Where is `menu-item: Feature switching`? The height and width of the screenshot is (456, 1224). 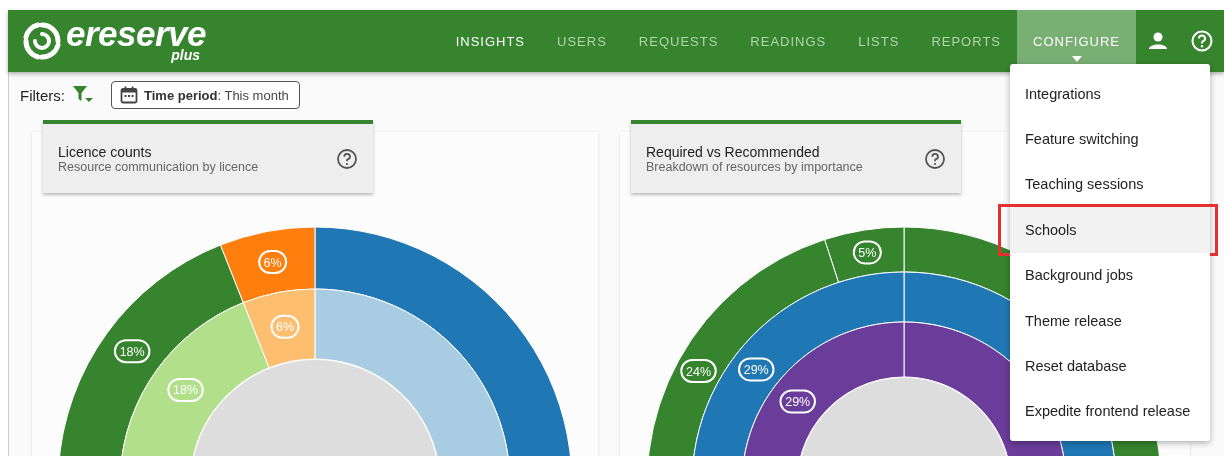 menu-item: Feature switching is located at coordinates (1110, 139).